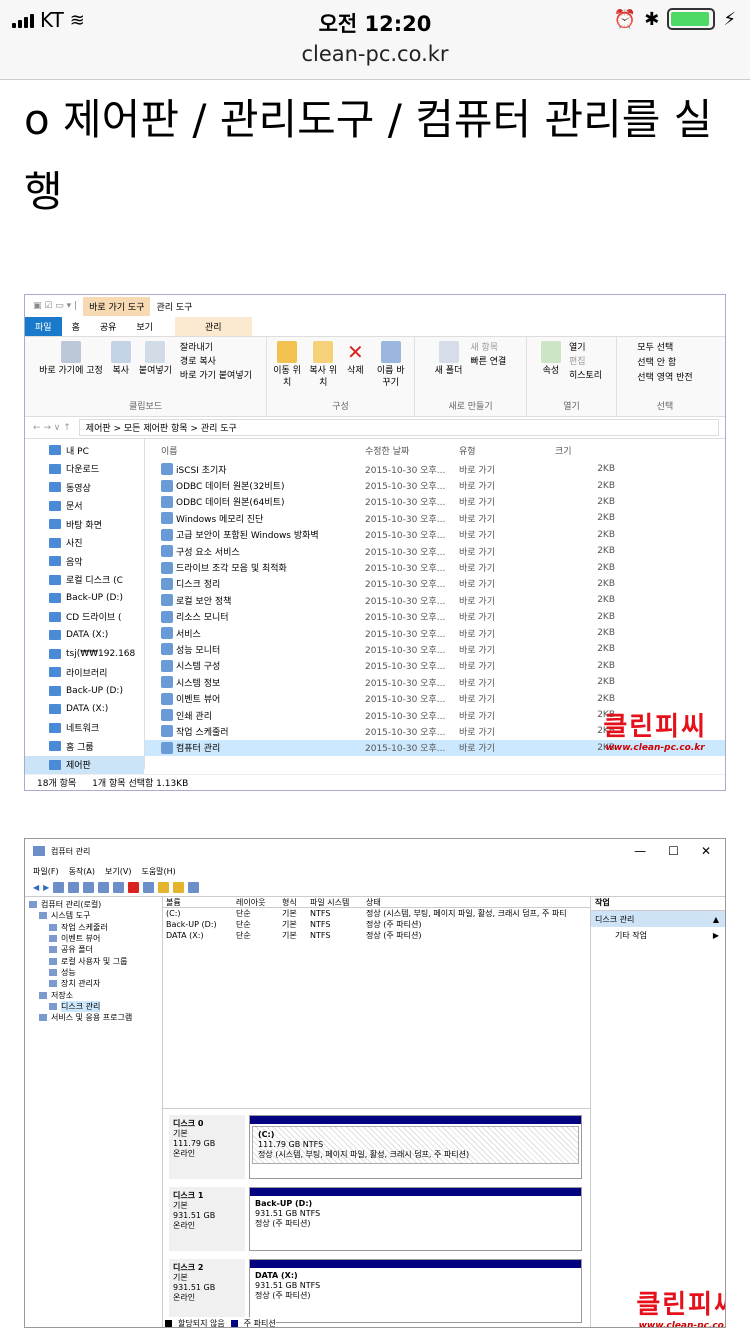 This screenshot has width=750, height=1334. Describe the element at coordinates (134, 887) in the screenshot. I see `delete-icon` at that location.